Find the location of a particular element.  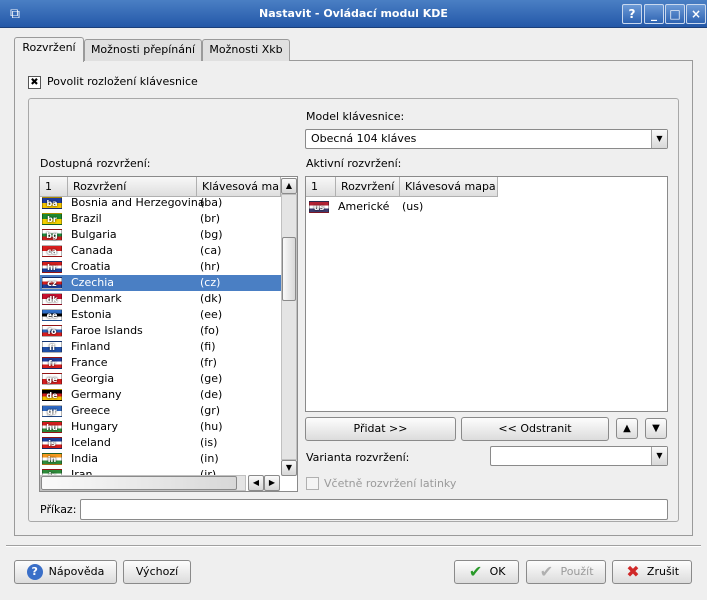

flag-is-icon: is is located at coordinates (52, 443).